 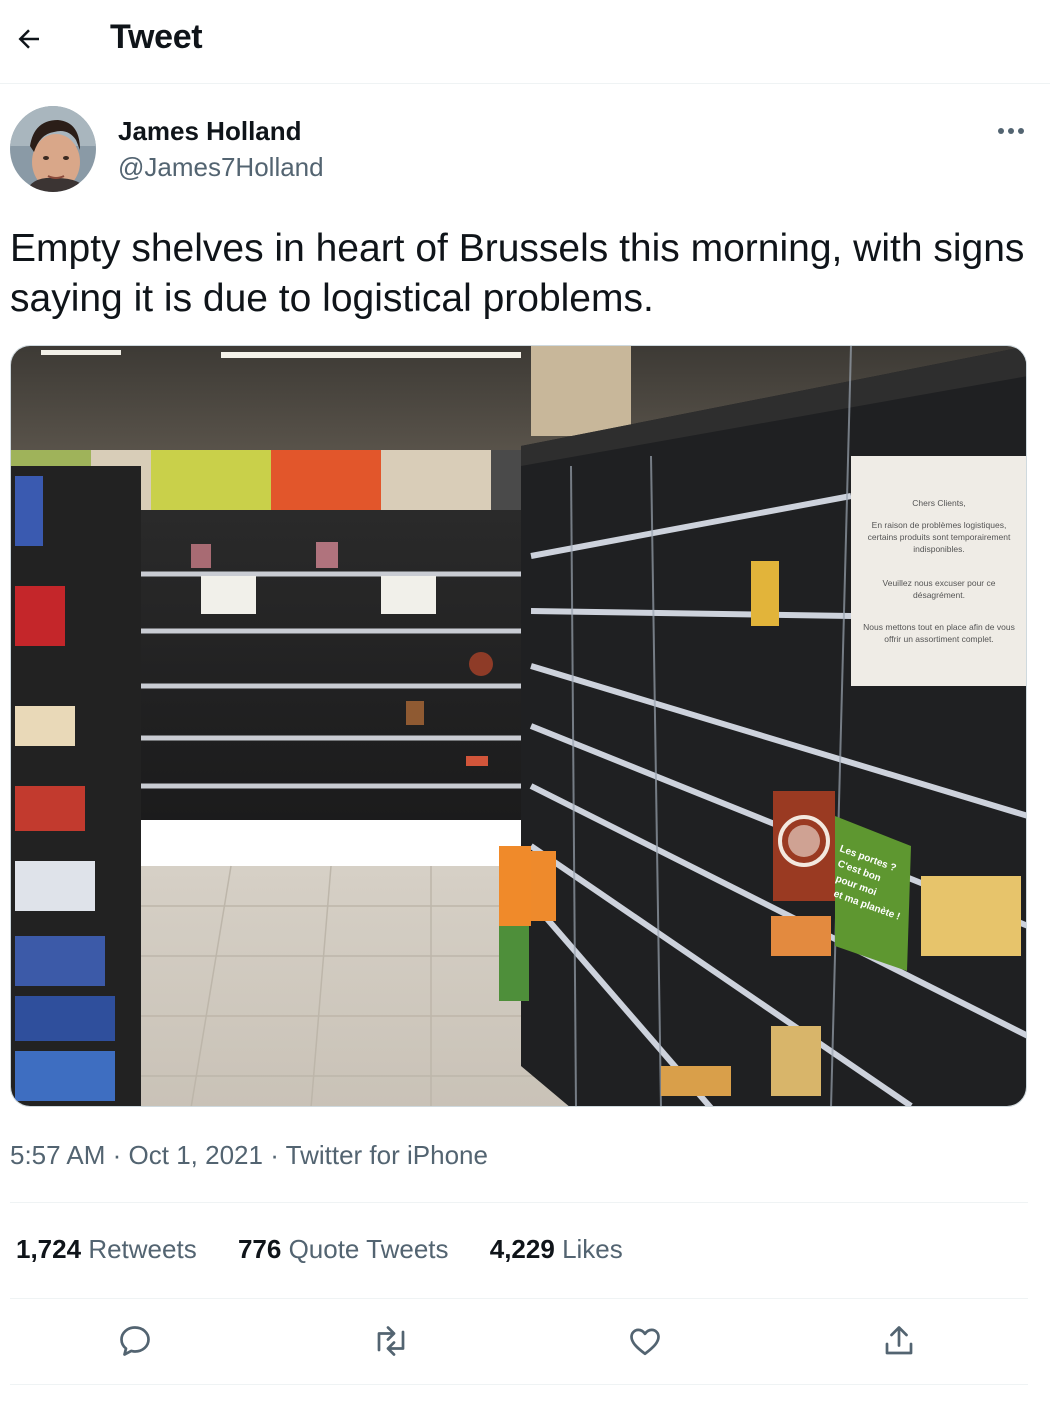 I want to click on svg-text: Chers Clients,, so click(x=938, y=503).